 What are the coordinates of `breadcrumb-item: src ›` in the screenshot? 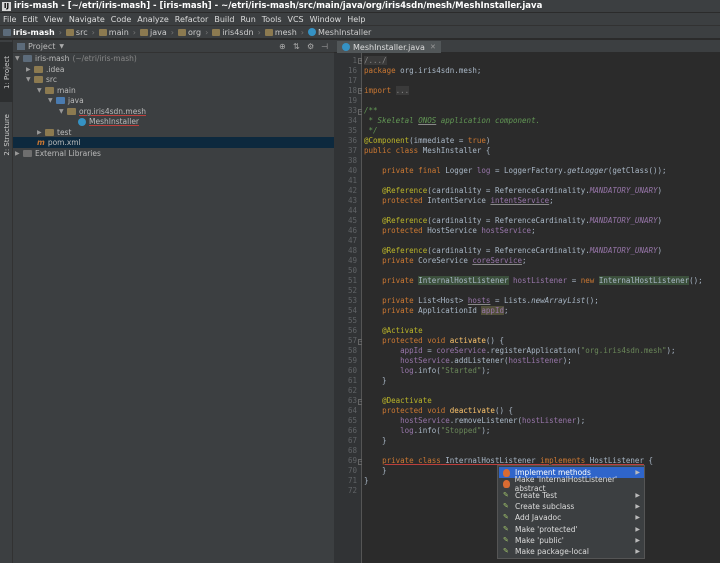 It's located at (80, 32).